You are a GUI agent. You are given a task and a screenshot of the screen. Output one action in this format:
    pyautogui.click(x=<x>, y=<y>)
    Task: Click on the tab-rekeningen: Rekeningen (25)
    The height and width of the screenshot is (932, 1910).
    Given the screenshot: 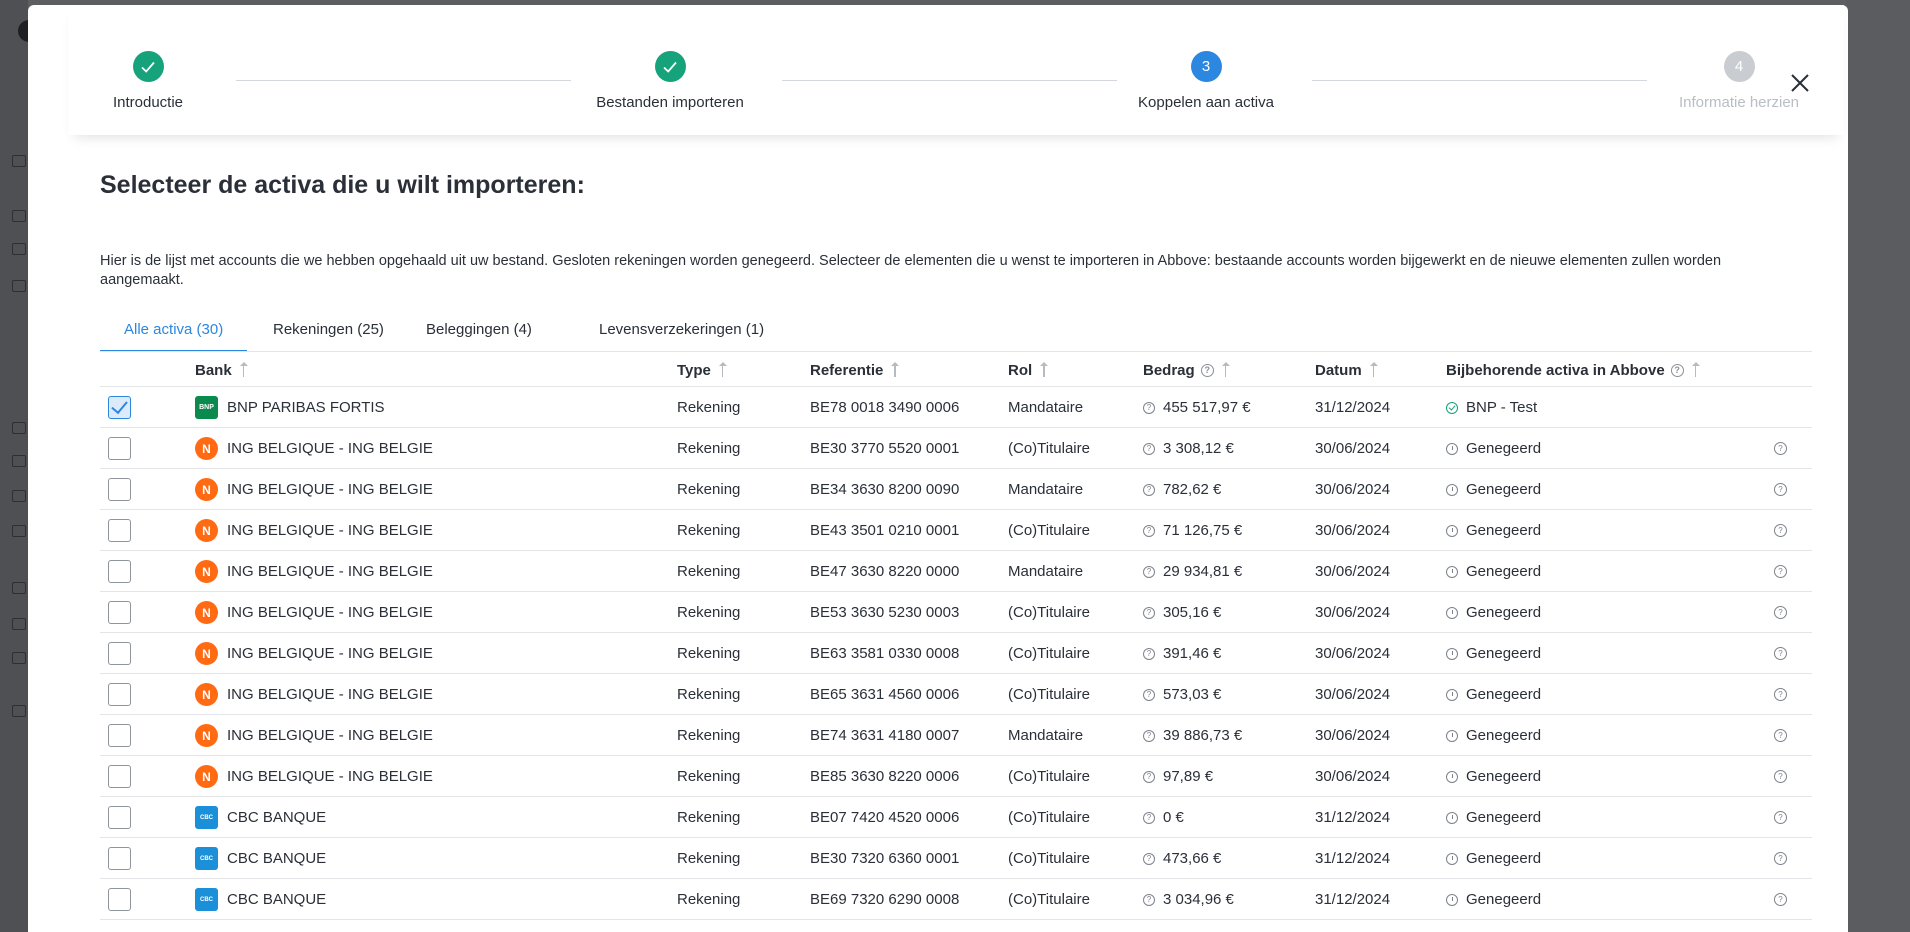 What is the action you would take?
    pyautogui.click(x=328, y=331)
    